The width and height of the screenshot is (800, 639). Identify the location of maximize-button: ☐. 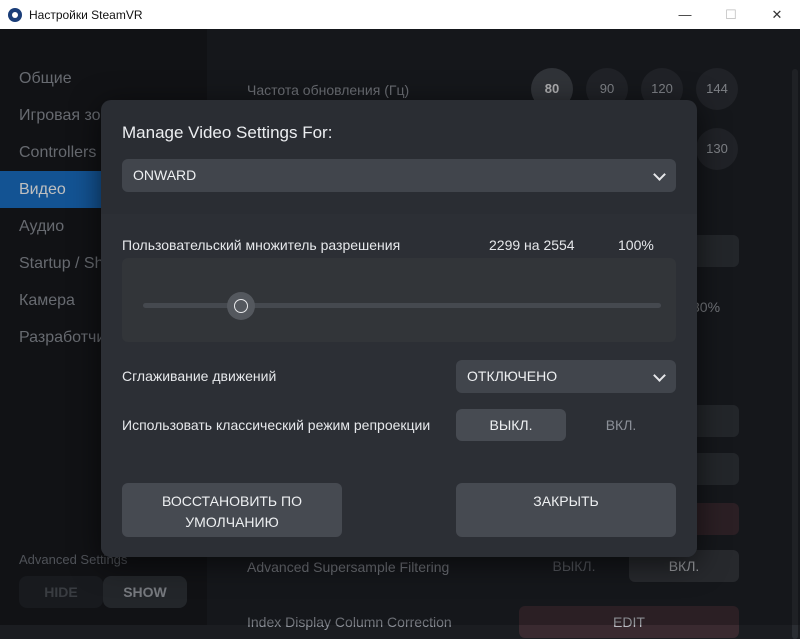
(731, 14).